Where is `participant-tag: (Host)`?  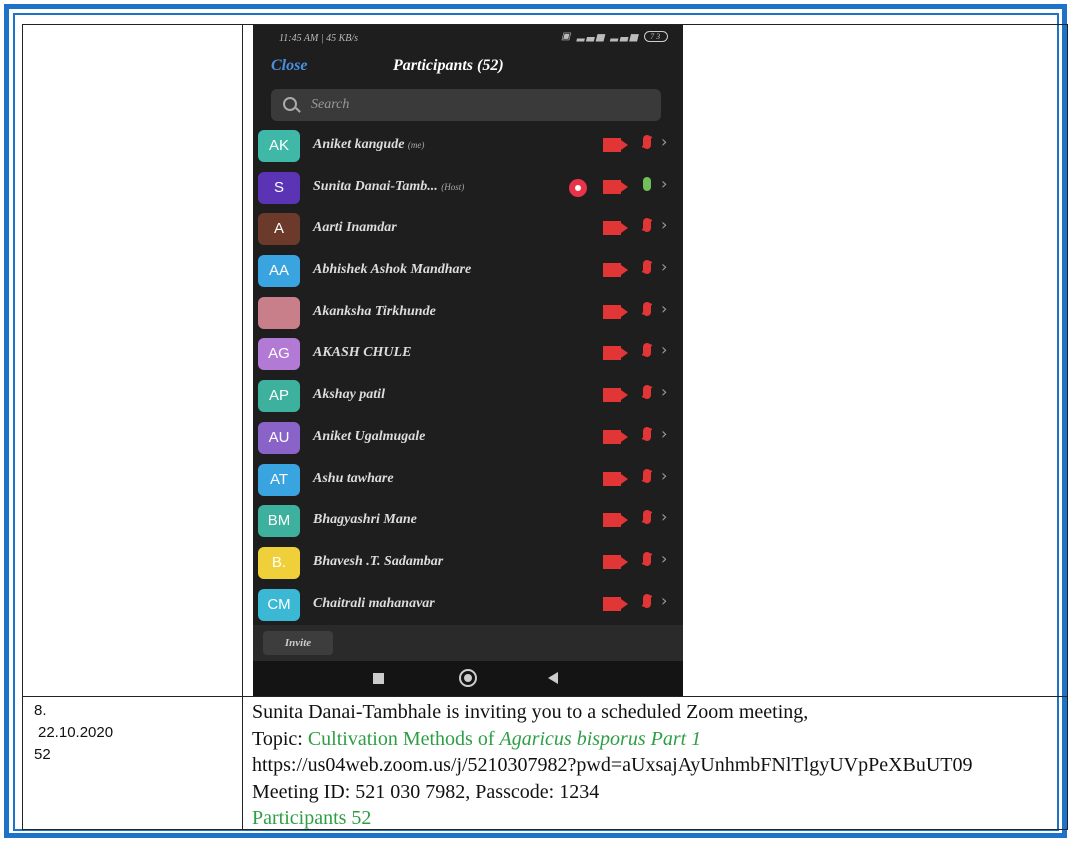
participant-tag: (Host) is located at coordinates (453, 186).